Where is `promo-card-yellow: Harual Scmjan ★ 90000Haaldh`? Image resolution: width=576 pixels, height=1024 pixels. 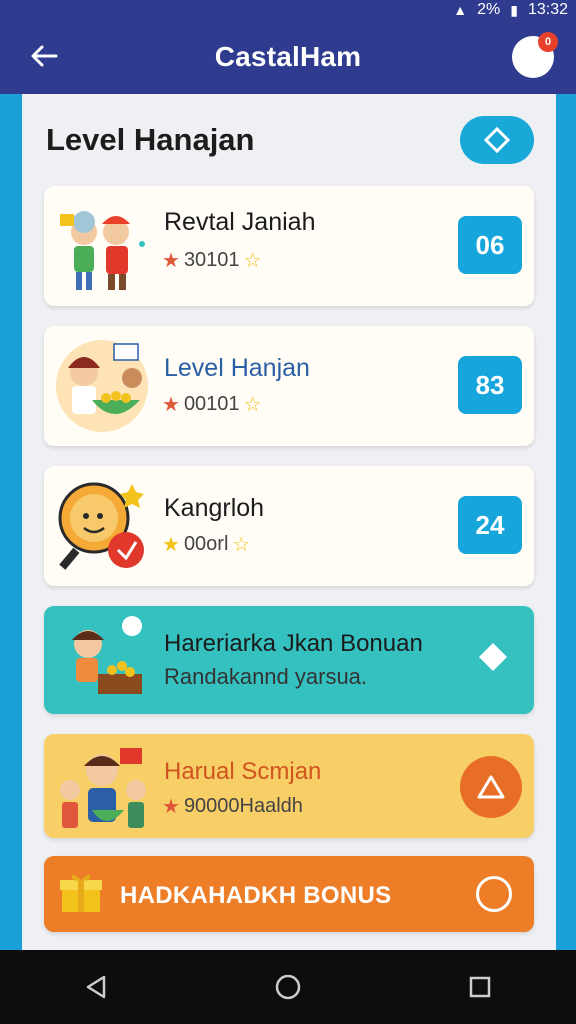 promo-card-yellow: Harual Scmjan ★ 90000Haaldh is located at coordinates (289, 786).